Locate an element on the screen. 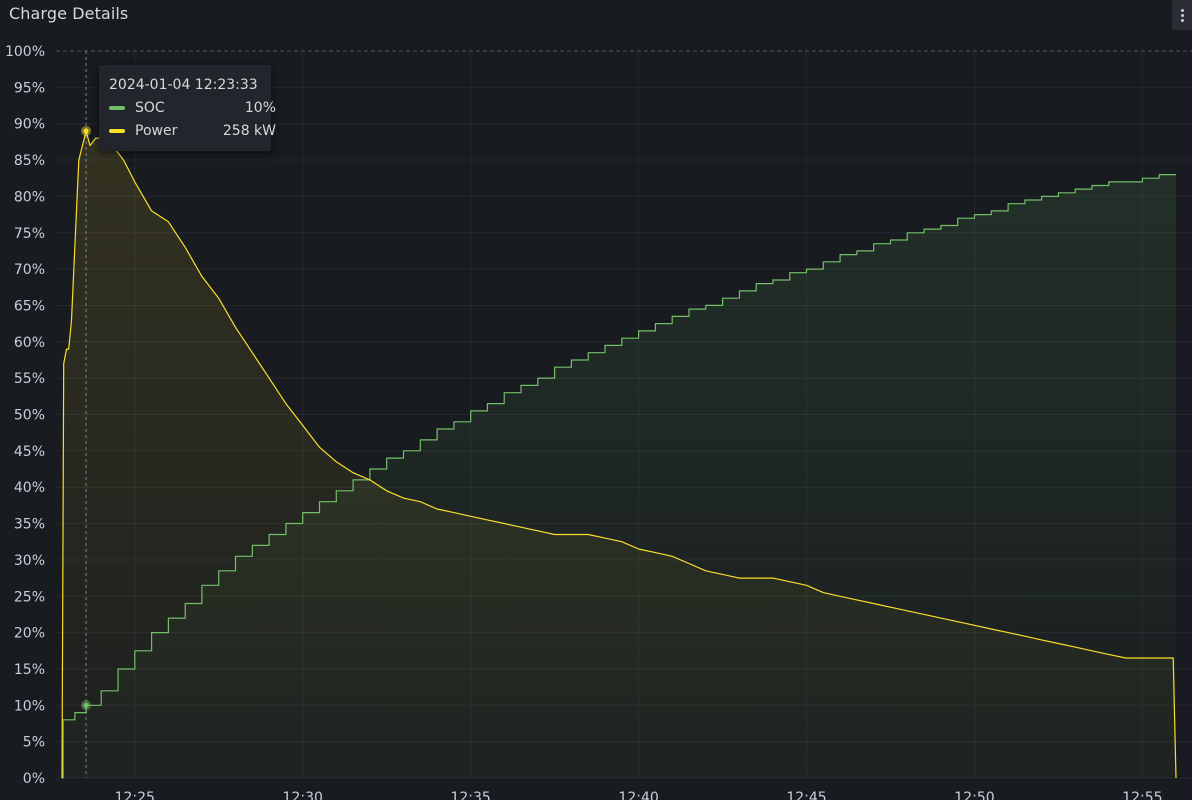 This screenshot has width=1192, height=800. y-tick-label: 20% is located at coordinates (29, 634).